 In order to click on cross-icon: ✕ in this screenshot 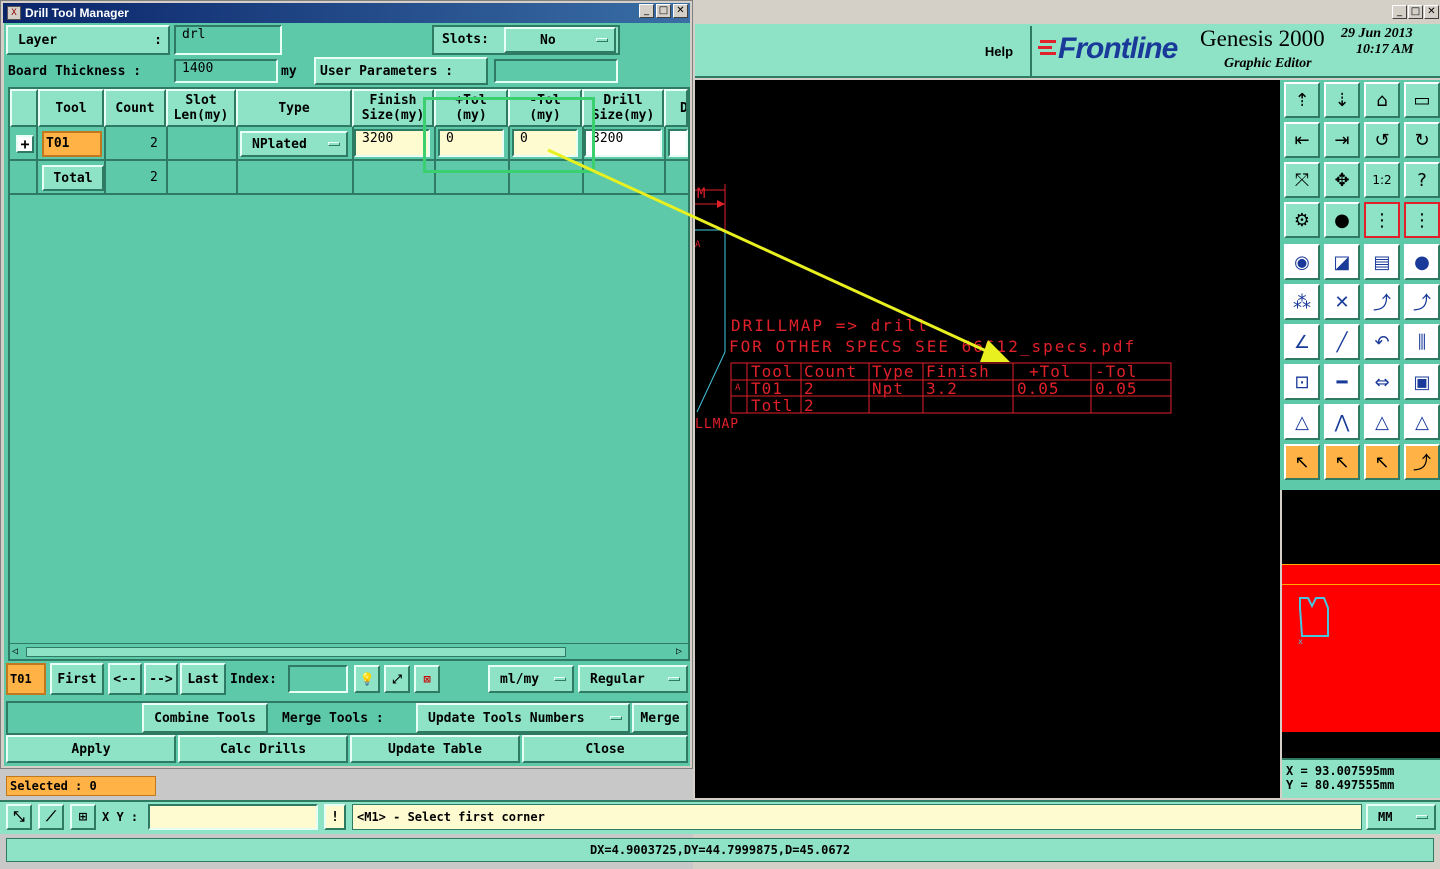, I will do `click(1342, 302)`.